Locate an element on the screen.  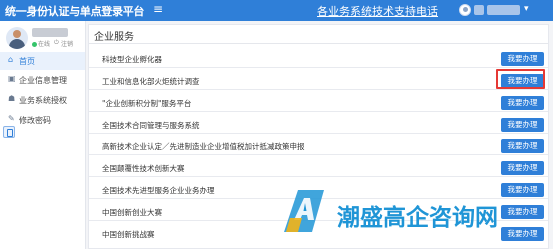
service-row: 全国技术合同管理与服务系统 我要办理 is located at coordinates (318, 124).